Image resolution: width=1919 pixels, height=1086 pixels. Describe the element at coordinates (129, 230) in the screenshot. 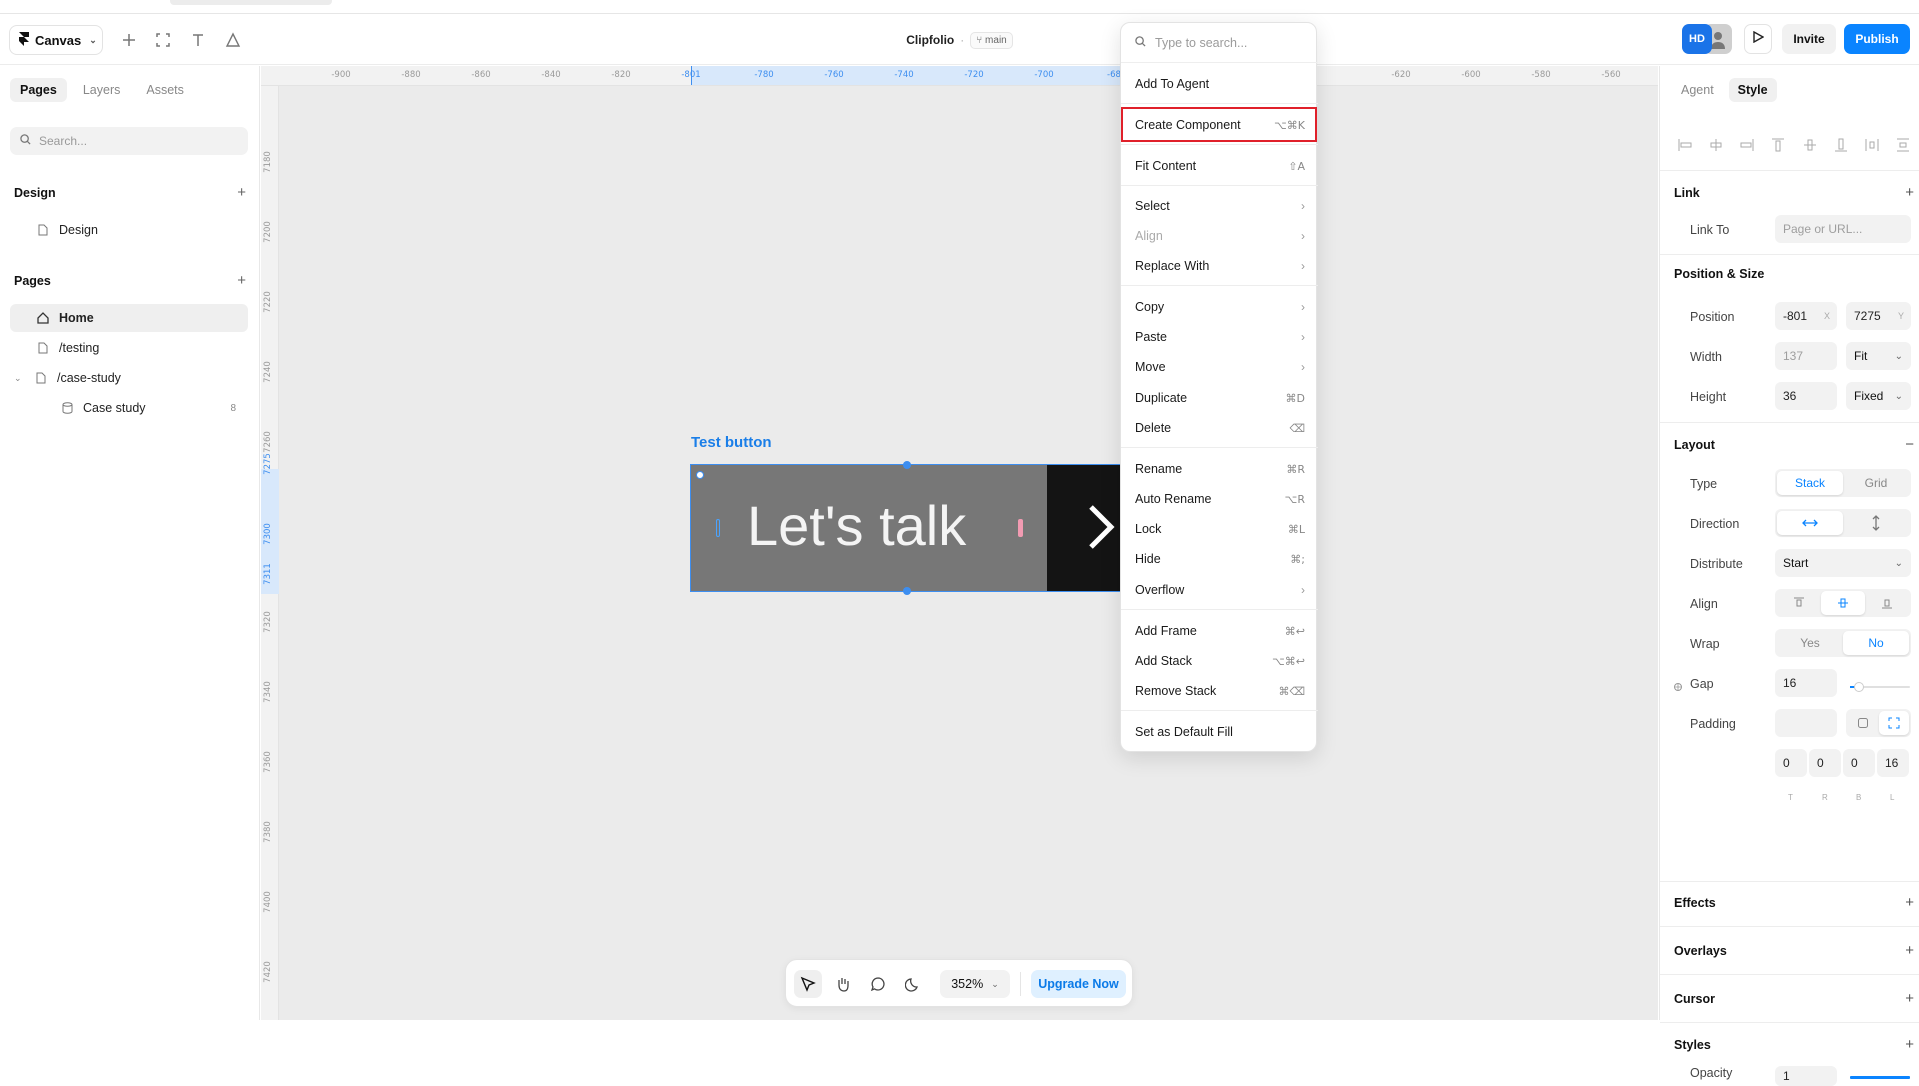

I see `design-item: Design` at that location.